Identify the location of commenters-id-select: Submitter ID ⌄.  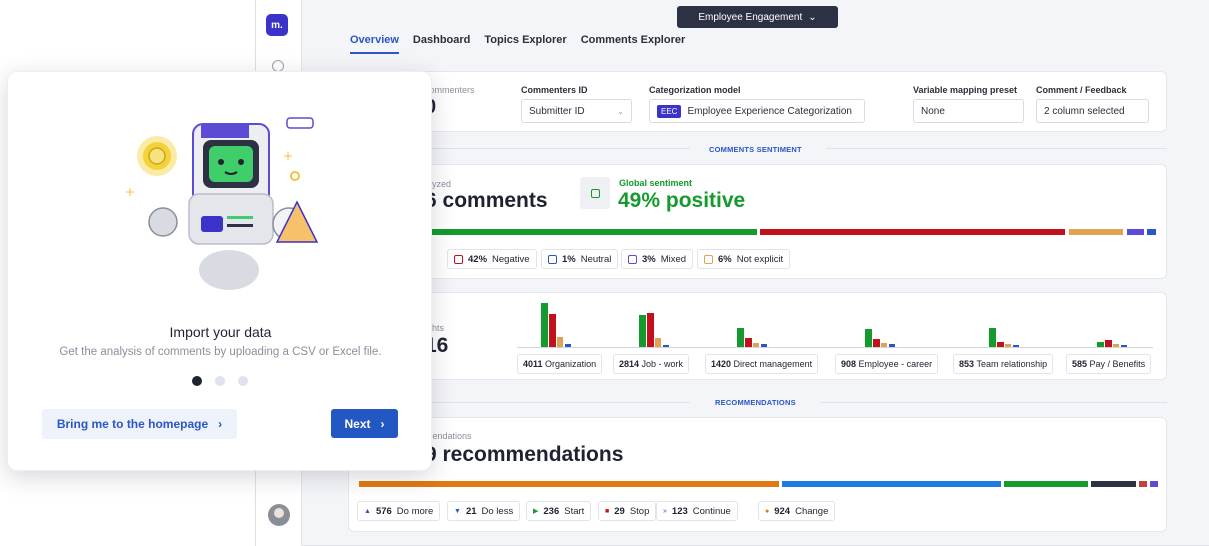
(576, 111).